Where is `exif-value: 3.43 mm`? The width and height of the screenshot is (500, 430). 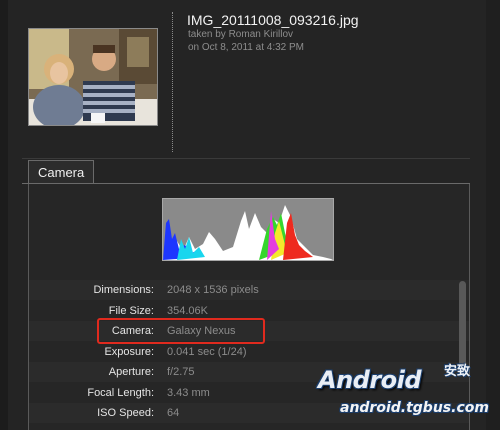
exif-value: 3.43 mm is located at coordinates (188, 392).